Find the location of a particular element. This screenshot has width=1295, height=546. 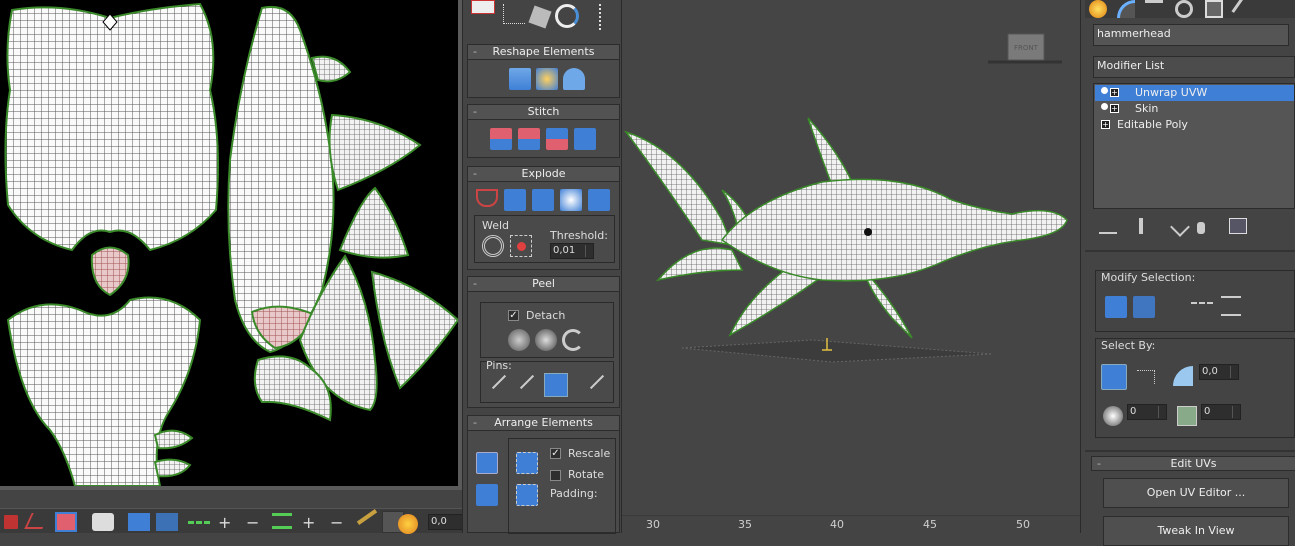

move-icon is located at coordinates (514, 14).